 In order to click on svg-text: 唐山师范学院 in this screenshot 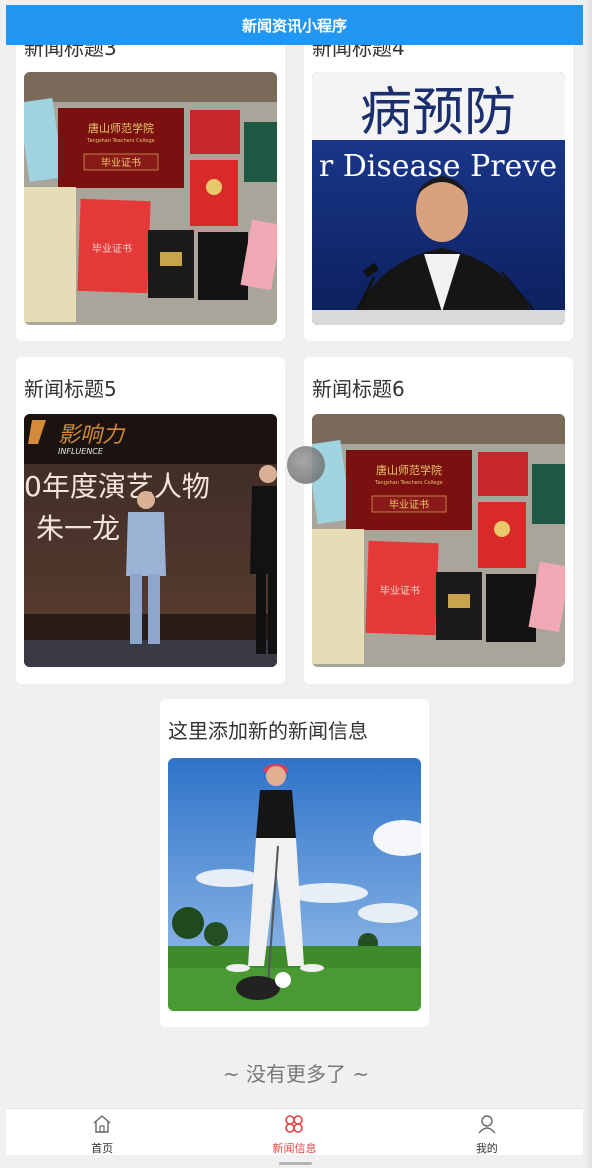, I will do `click(409, 470)`.